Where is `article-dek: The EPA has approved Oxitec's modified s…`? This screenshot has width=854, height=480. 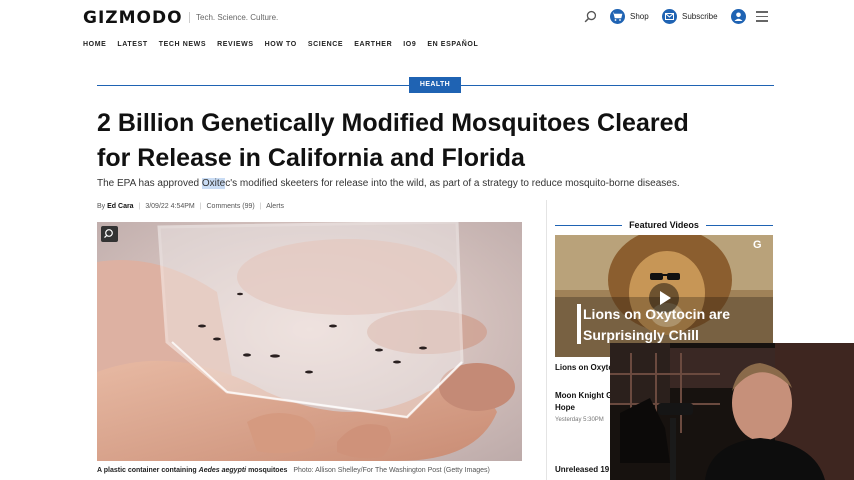
article-dek: The EPA has approved Oxitec's modified s… is located at coordinates (388, 183).